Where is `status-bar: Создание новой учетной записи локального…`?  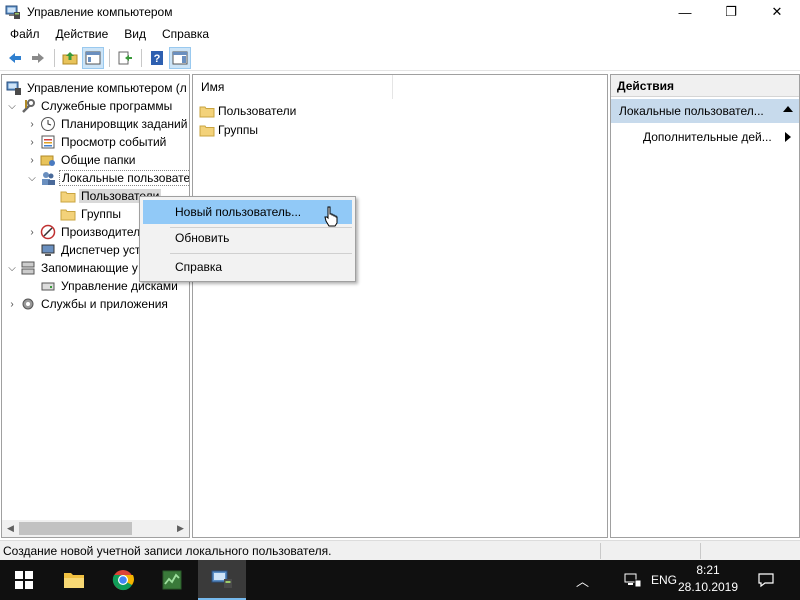 status-bar: Создание новой учетной записи локального… is located at coordinates (400, 550).